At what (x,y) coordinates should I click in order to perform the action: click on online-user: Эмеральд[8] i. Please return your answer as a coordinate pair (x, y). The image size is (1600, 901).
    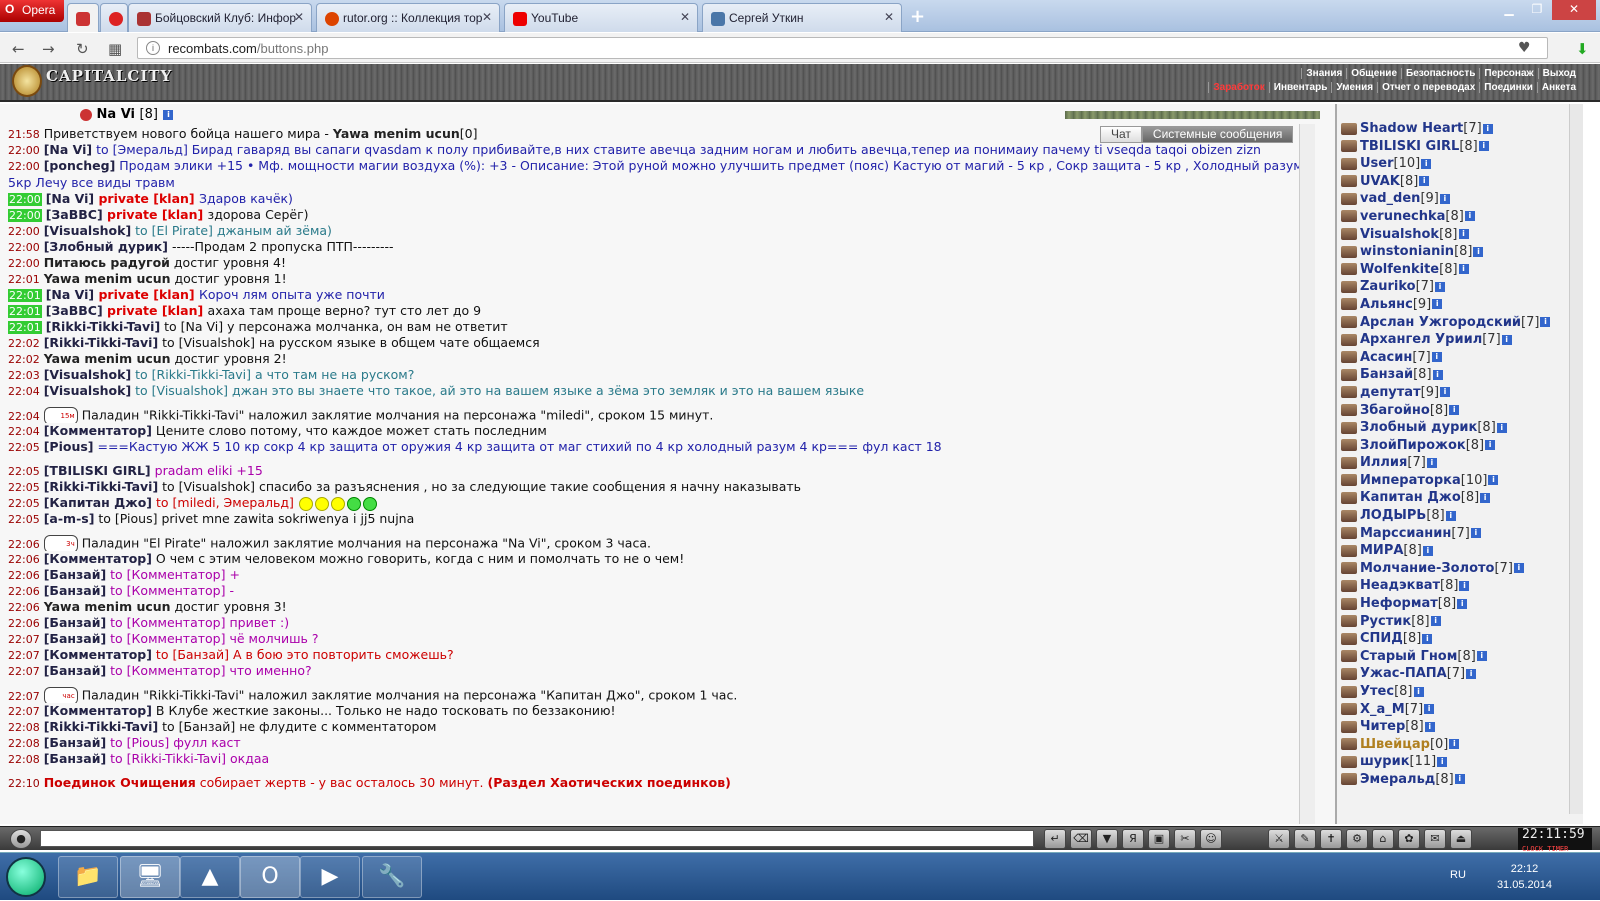
    Looking at the image, I should click on (1445, 780).